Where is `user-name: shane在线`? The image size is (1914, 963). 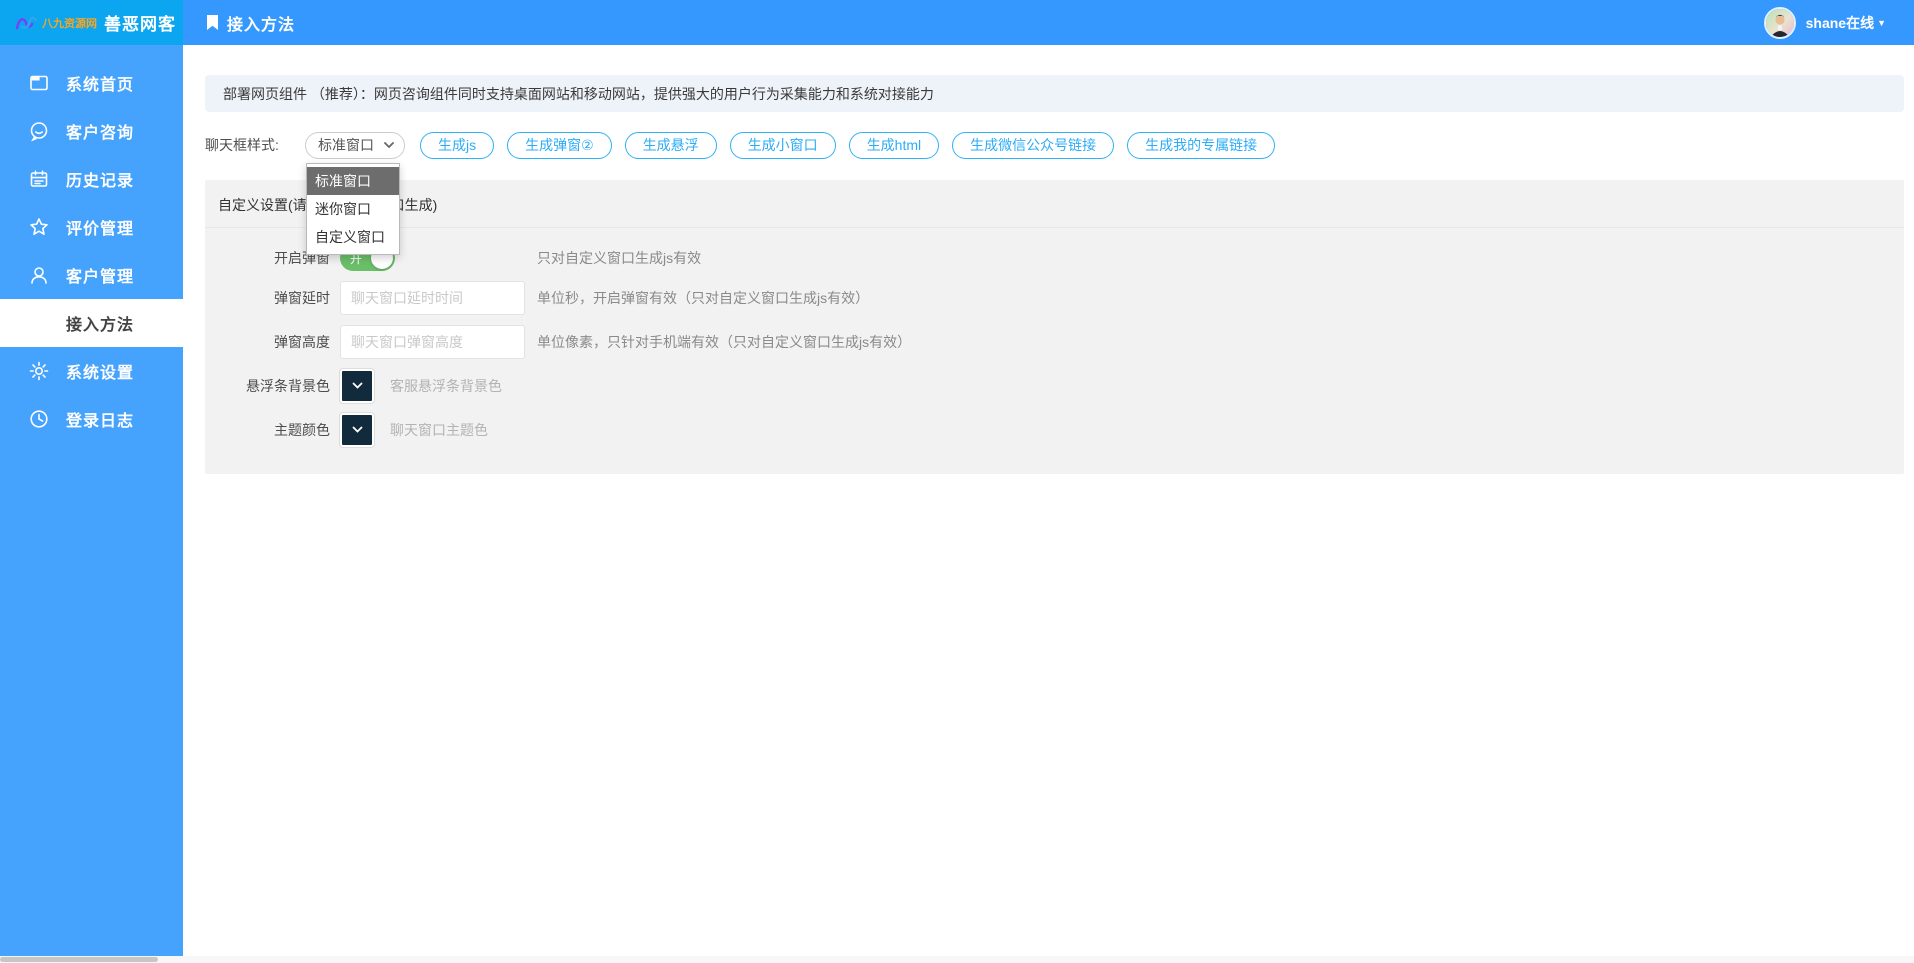
user-name: shane在线 is located at coordinates (1840, 22).